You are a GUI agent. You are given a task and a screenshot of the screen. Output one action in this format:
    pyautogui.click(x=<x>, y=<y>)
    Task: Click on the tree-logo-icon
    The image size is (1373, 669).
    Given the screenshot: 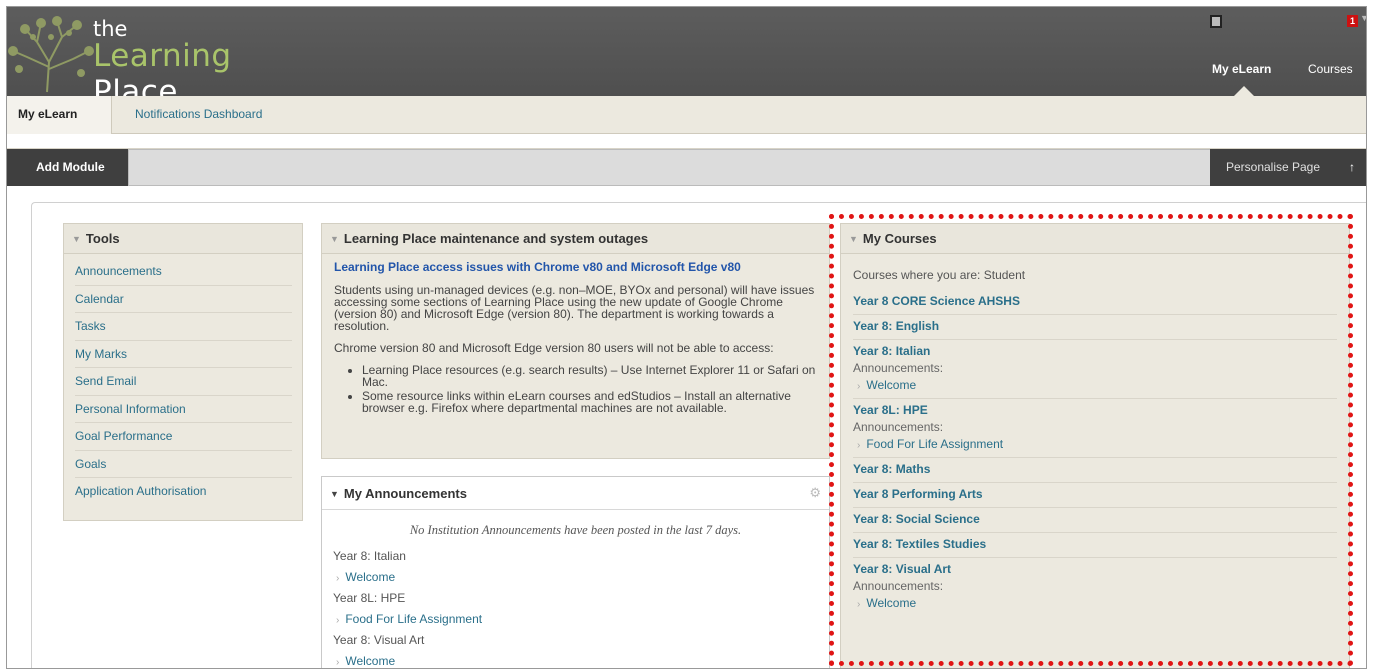 What is the action you would take?
    pyautogui.click(x=51, y=54)
    